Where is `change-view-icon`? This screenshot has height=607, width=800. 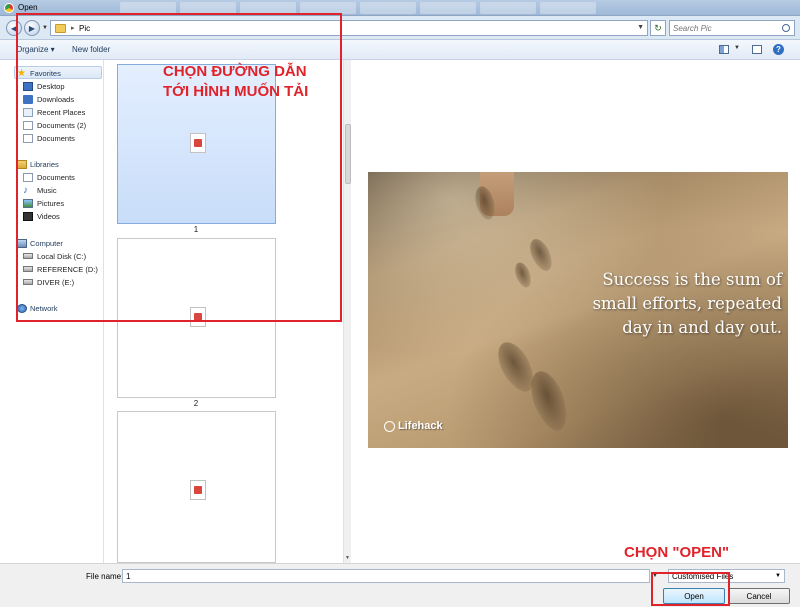
change-view-icon is located at coordinates (724, 49).